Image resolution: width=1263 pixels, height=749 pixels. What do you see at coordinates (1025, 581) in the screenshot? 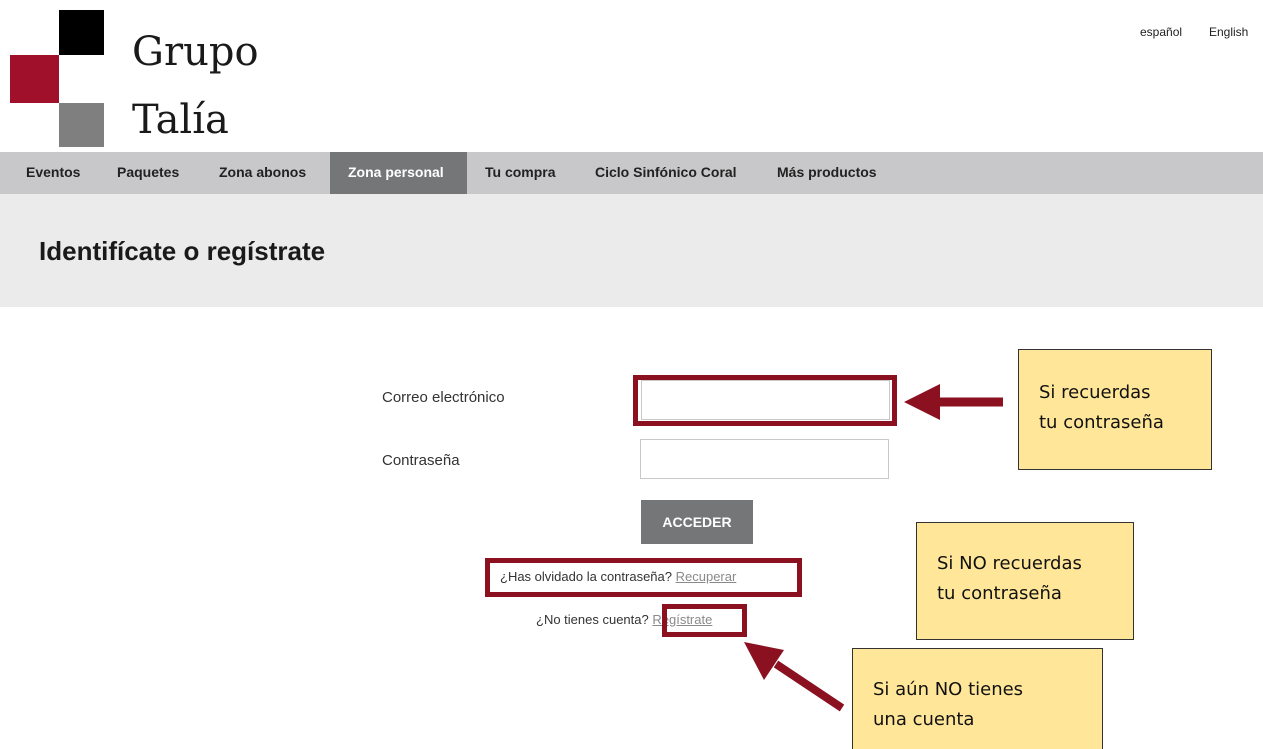
I see `callout-no-recuerdas: Si NO recuerdas tu contraseña` at bounding box center [1025, 581].